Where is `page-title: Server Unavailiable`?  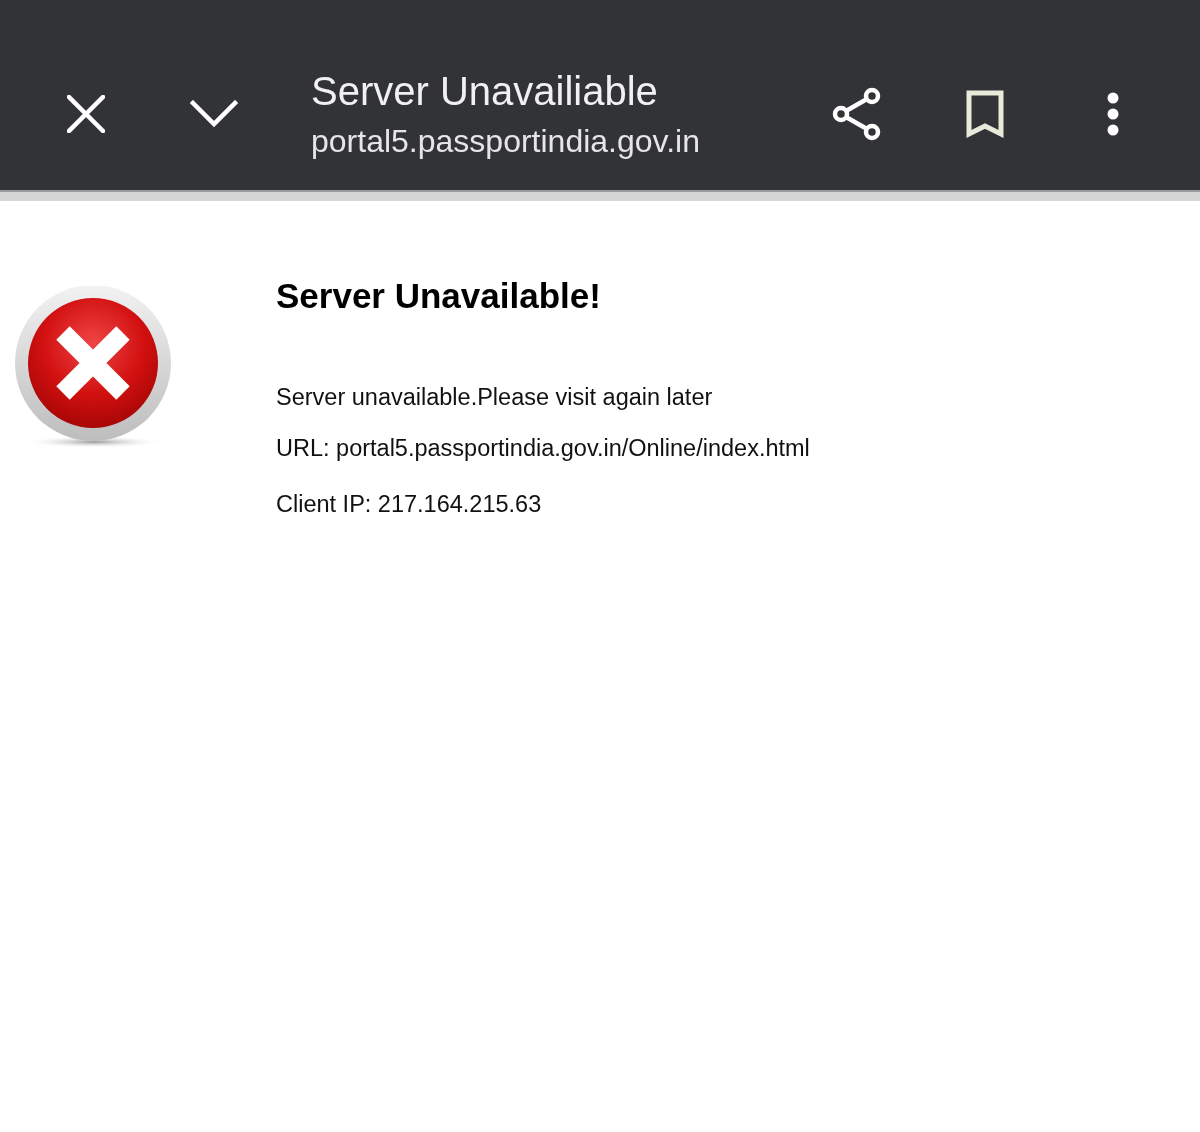
page-title: Server Unavailiable is located at coordinates (485, 91).